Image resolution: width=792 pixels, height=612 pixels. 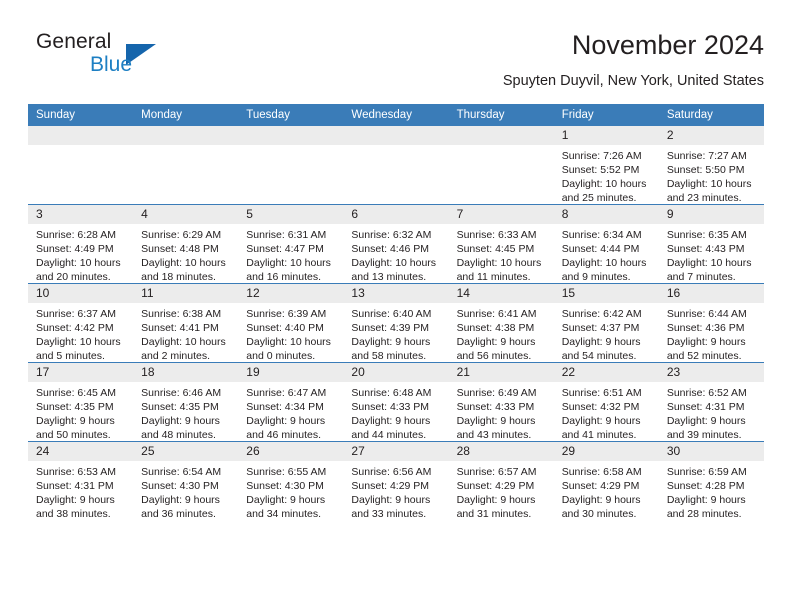 What do you see at coordinates (706, 393) in the screenshot?
I see `sunrise-text: Sunrise: 6:52 AM` at bounding box center [706, 393].